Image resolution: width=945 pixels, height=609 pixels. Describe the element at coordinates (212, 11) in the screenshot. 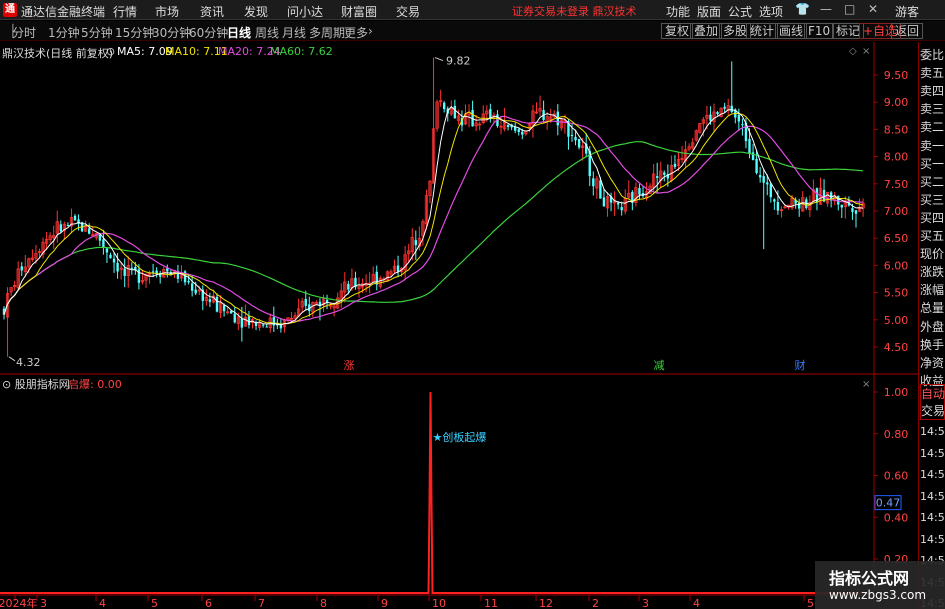

I see `menu-zixun: 资讯` at that location.